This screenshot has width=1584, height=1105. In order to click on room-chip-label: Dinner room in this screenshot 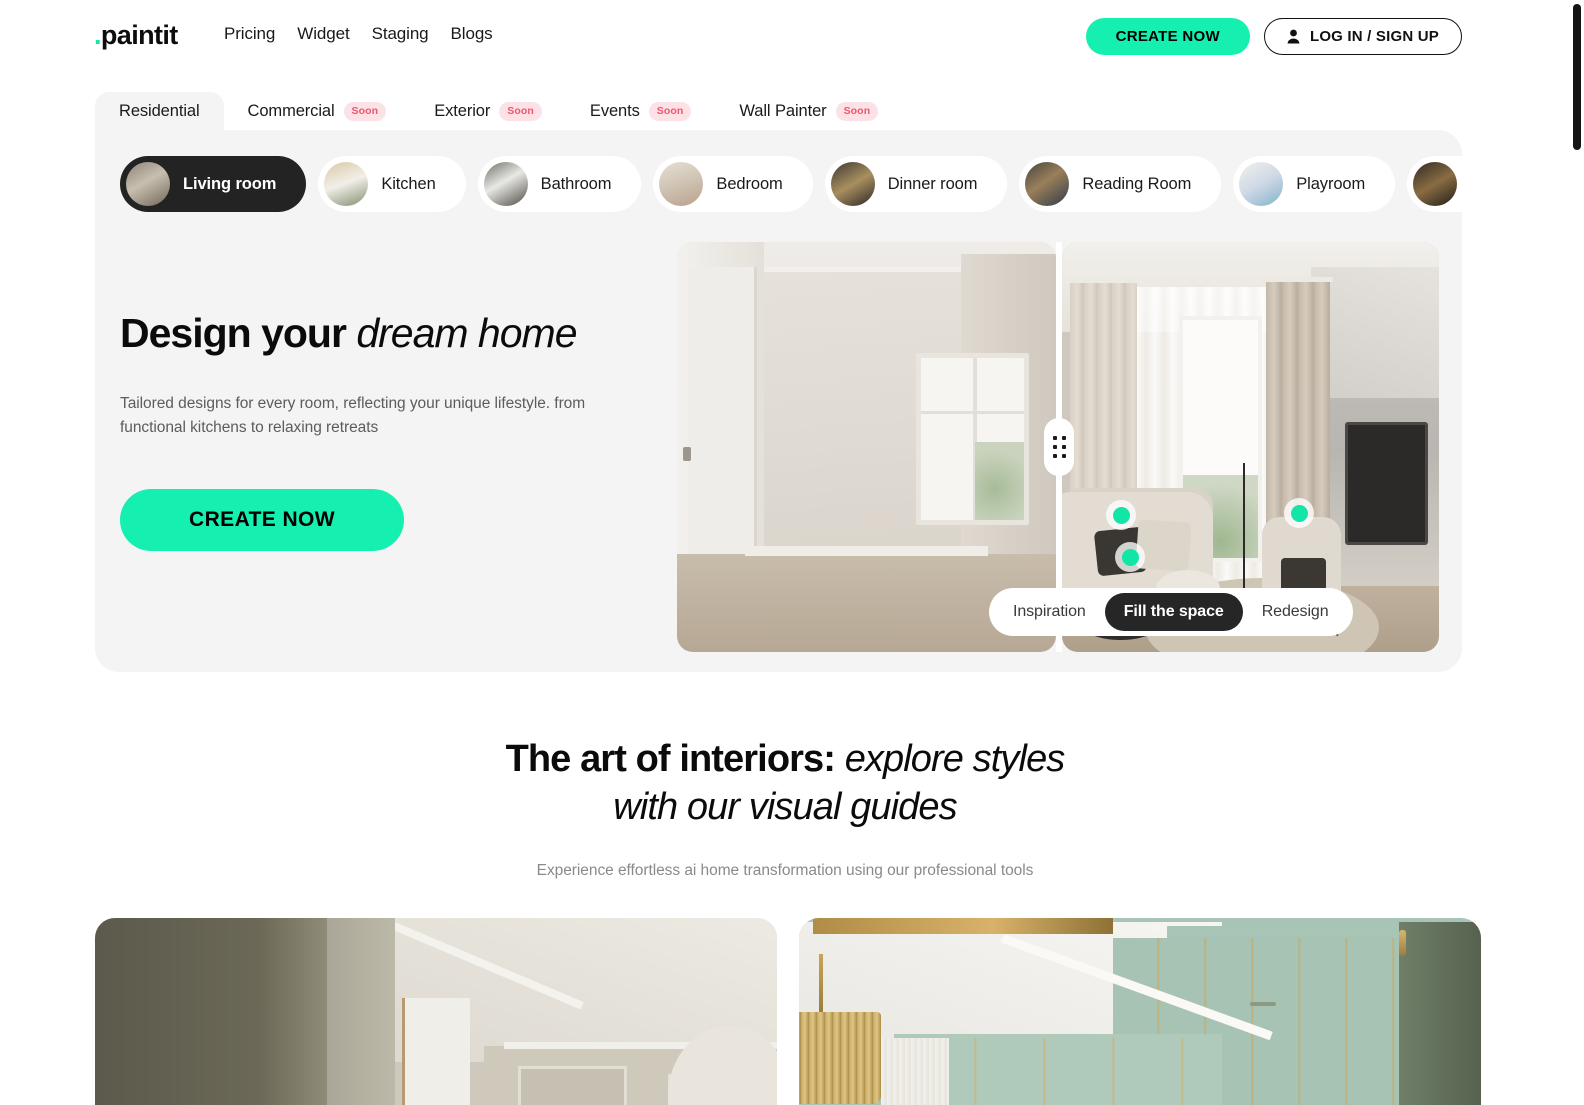, I will do `click(932, 183)`.